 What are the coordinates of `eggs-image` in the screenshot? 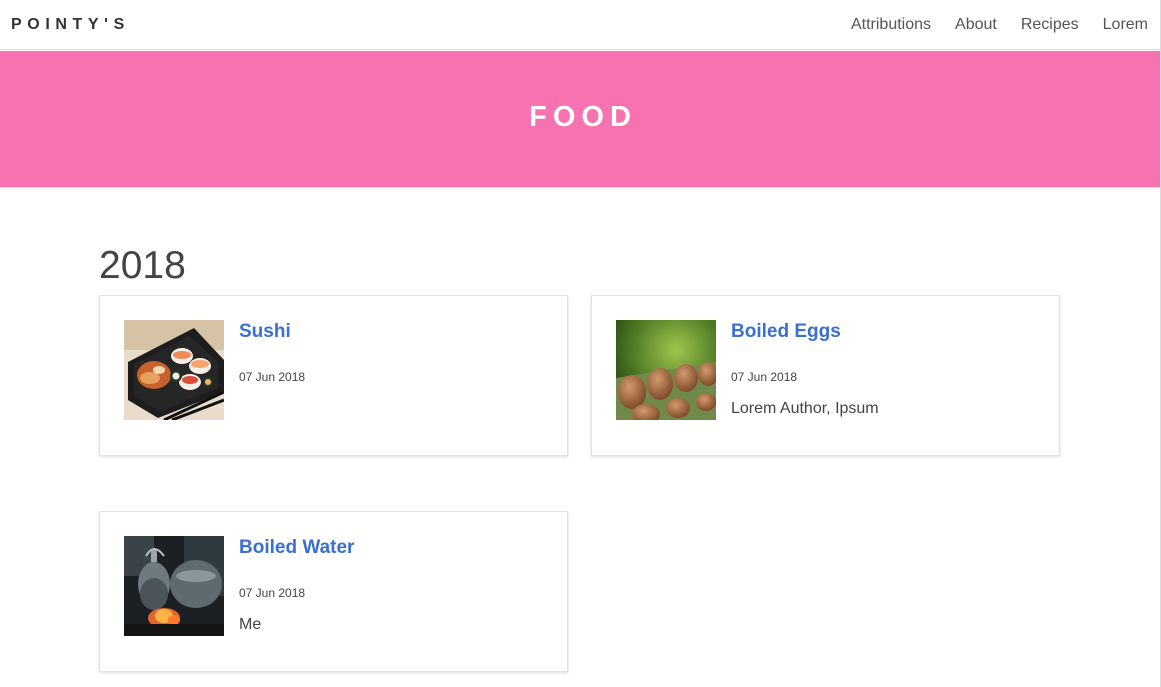 It's located at (666, 370).